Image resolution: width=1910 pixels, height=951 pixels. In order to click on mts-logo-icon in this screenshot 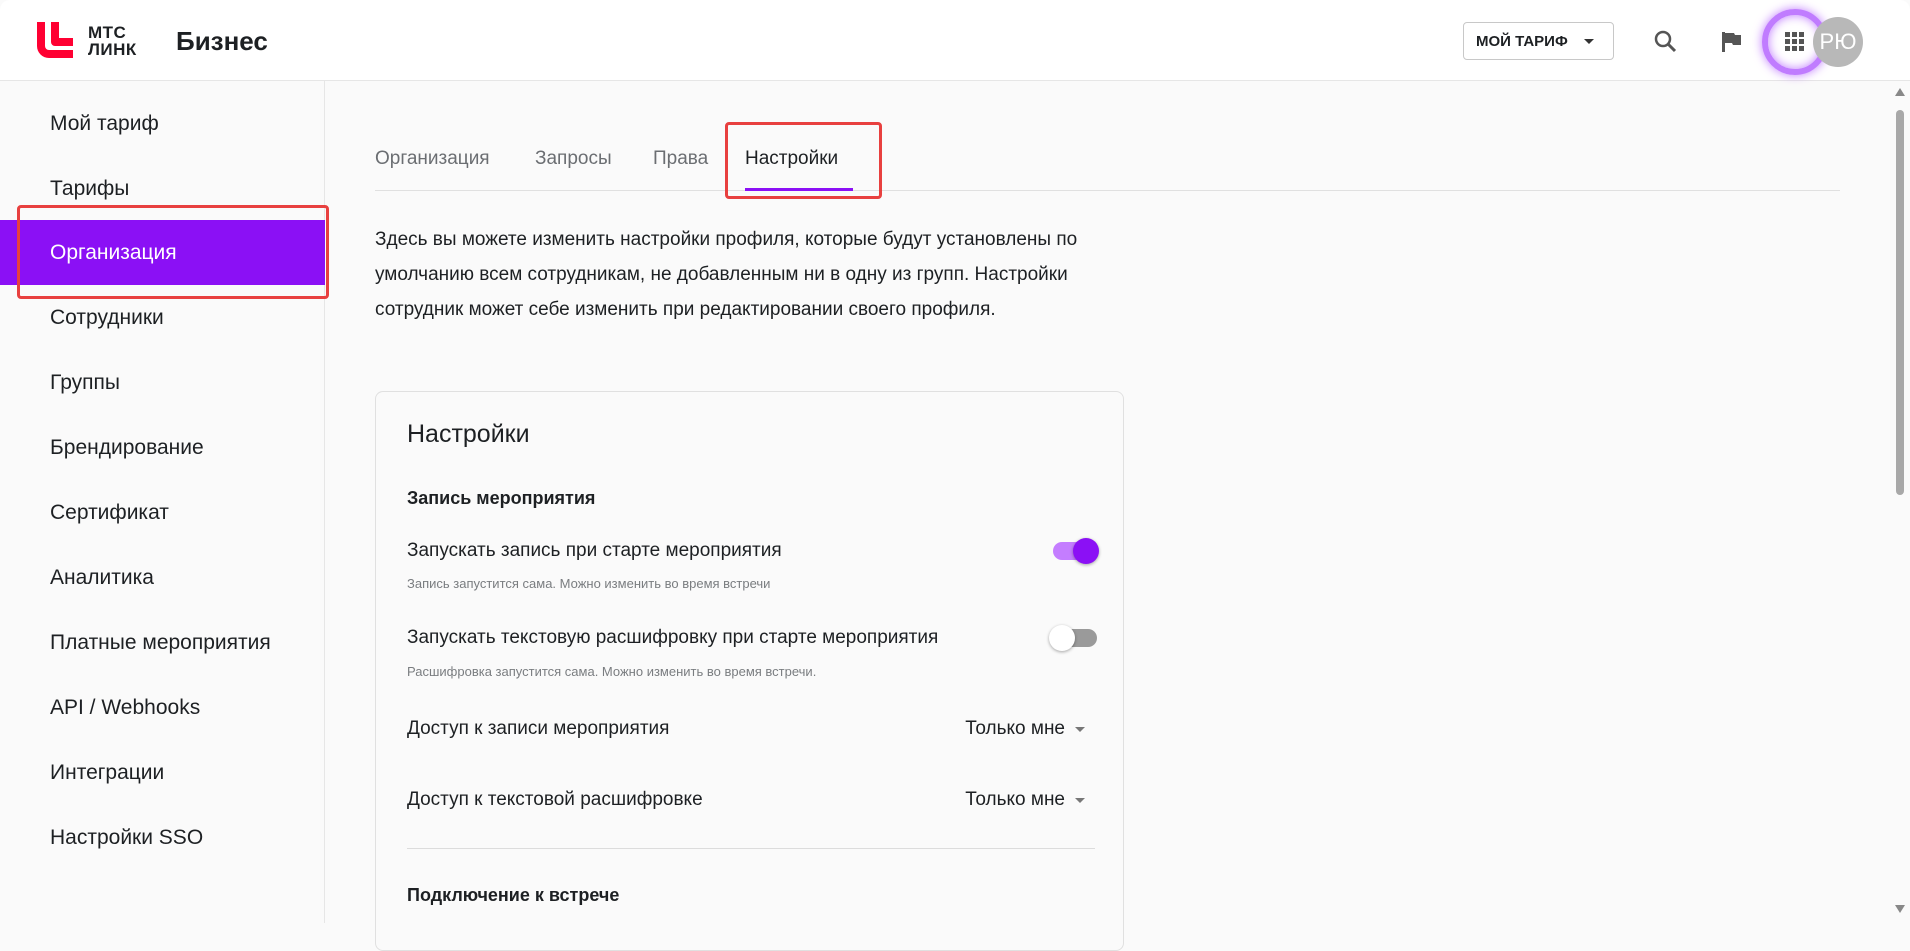, I will do `click(55, 40)`.